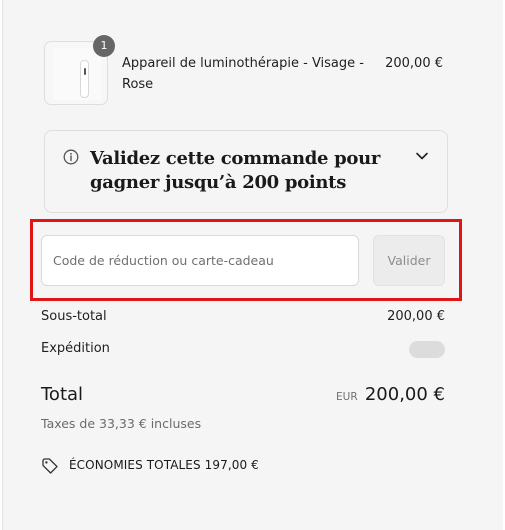 The height and width of the screenshot is (530, 505). What do you see at coordinates (50, 466) in the screenshot?
I see `tag-icon` at bounding box center [50, 466].